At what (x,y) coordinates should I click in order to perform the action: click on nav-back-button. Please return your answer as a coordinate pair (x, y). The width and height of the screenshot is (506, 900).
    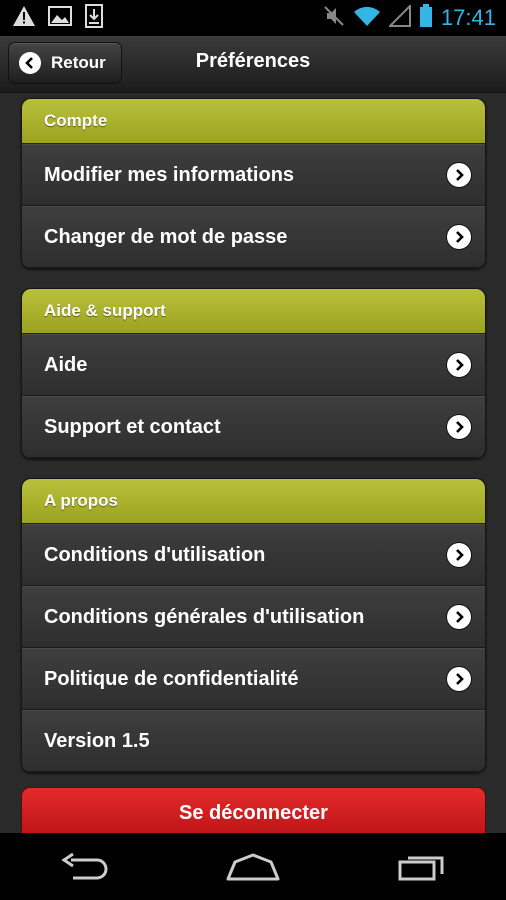
    Looking at the image, I should click on (84, 867).